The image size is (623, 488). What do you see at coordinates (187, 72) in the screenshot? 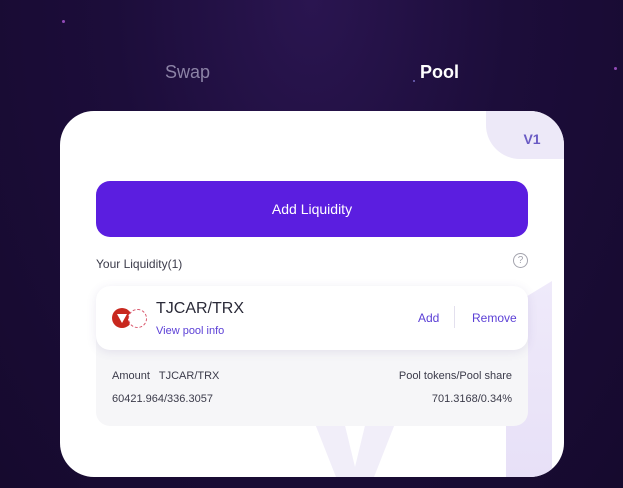
I see `tab-swap: Swap` at bounding box center [187, 72].